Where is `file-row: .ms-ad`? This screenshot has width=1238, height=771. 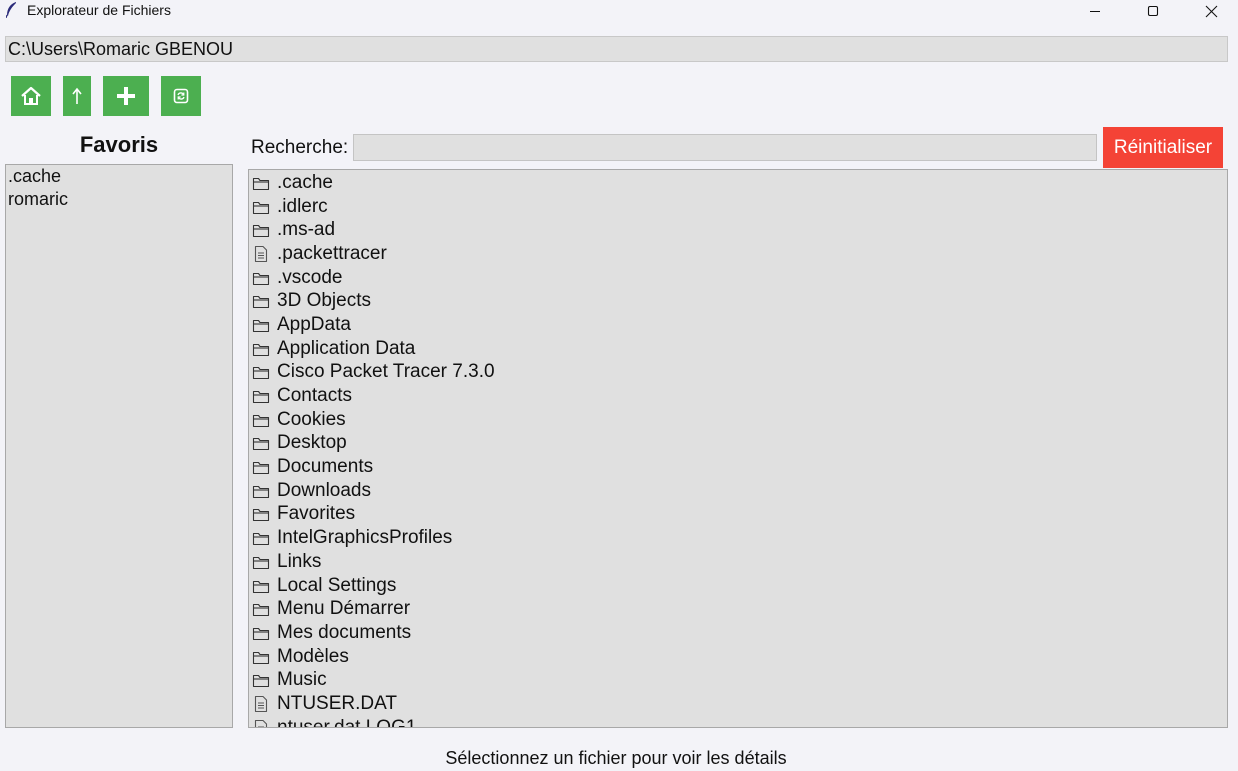 file-row: .ms-ad is located at coordinates (738, 230).